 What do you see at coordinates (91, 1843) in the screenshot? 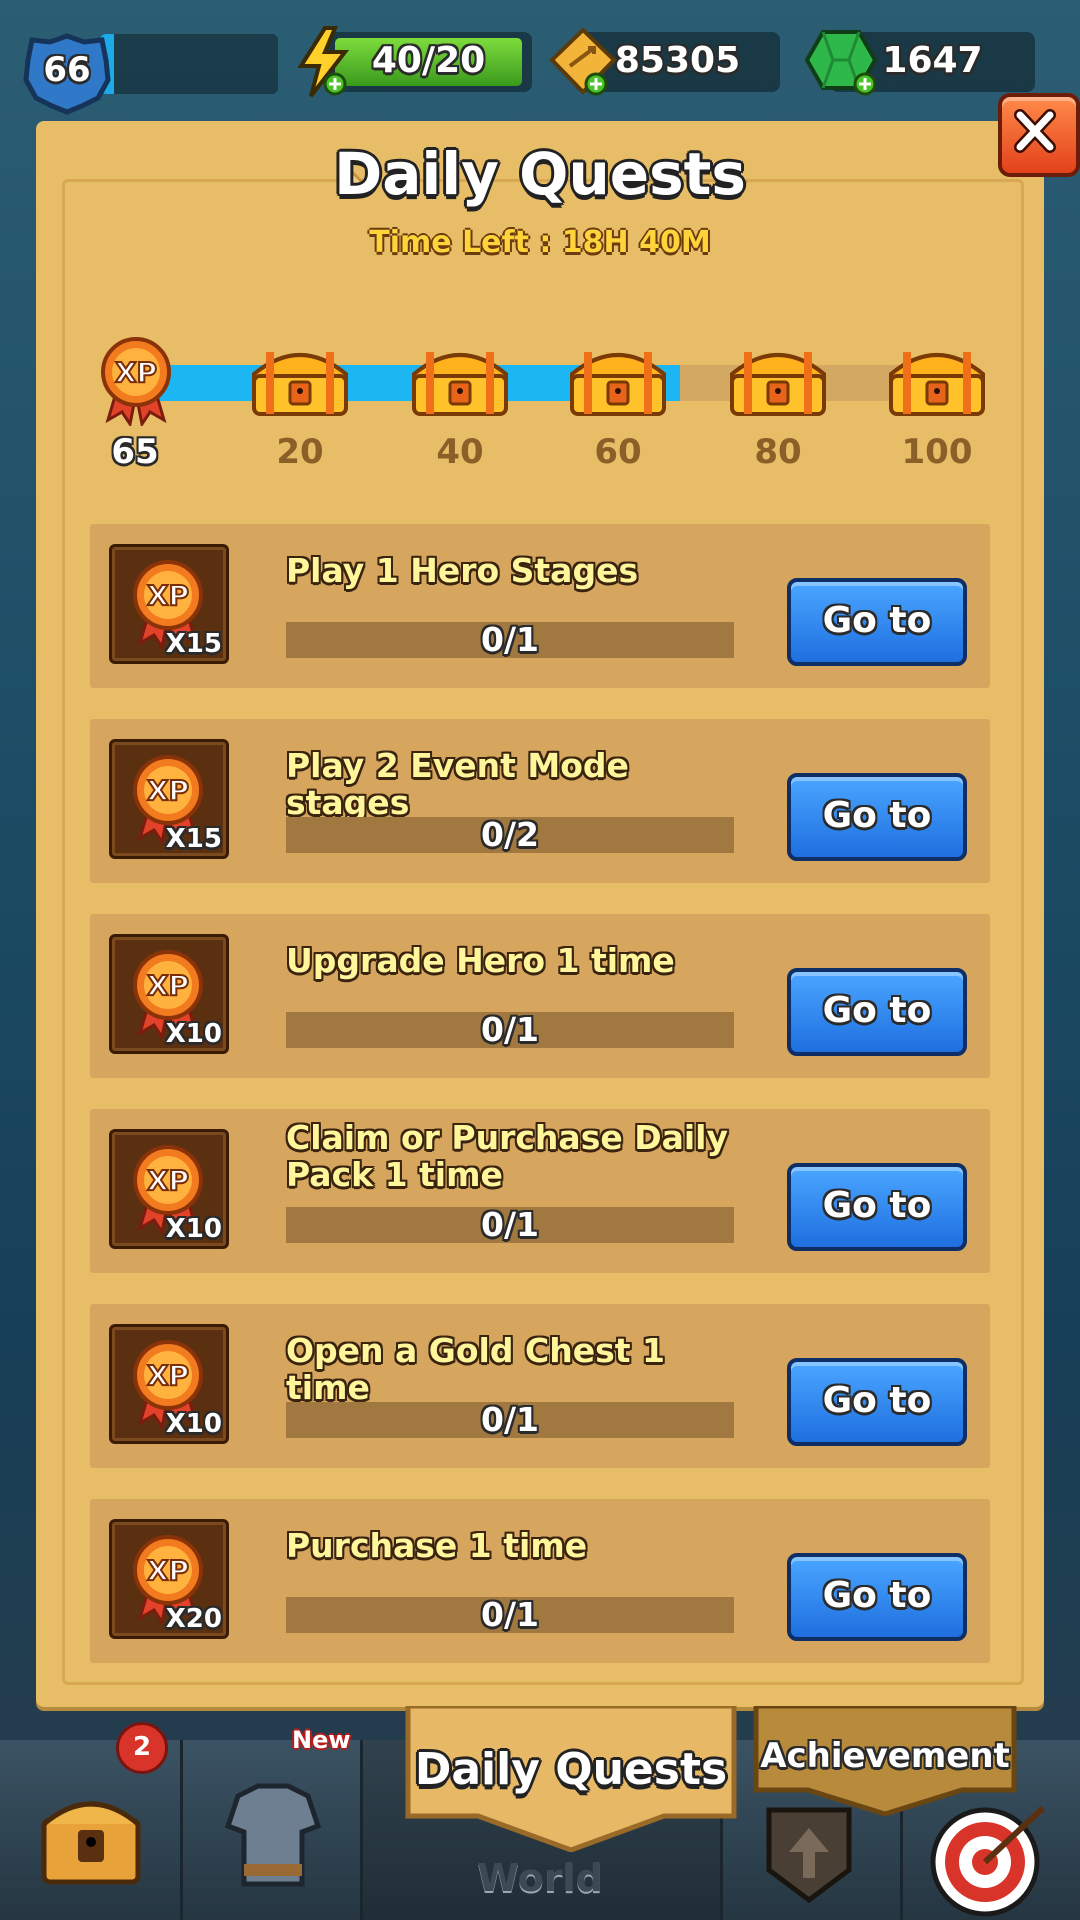
I see `chest-icon` at bounding box center [91, 1843].